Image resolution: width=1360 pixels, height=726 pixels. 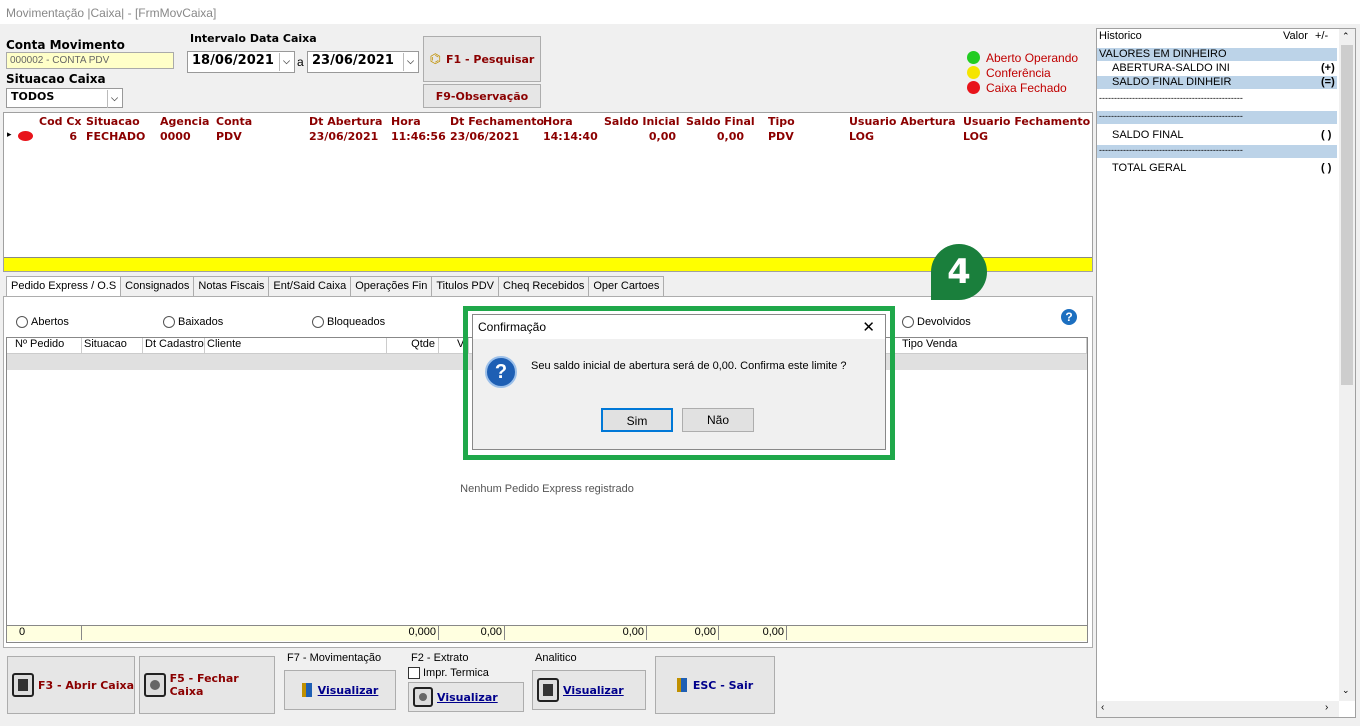 I want to click on green-dot-icon, so click(x=973, y=57).